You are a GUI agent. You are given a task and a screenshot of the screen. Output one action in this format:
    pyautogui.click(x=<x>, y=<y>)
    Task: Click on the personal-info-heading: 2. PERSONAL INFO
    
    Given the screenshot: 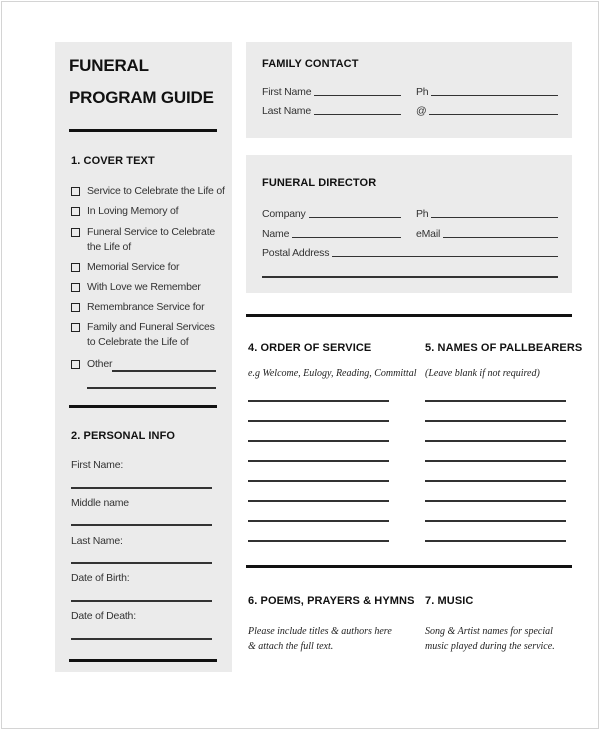 What is the action you would take?
    pyautogui.click(x=123, y=436)
    